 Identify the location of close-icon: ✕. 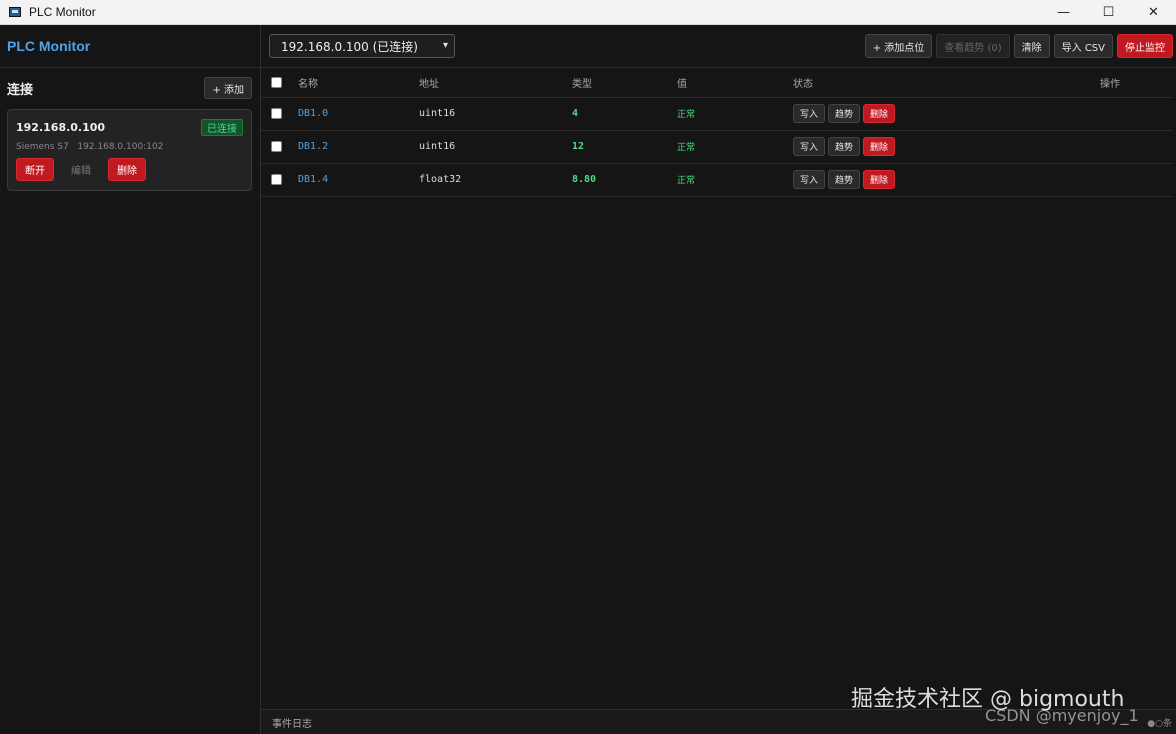
(1153, 12).